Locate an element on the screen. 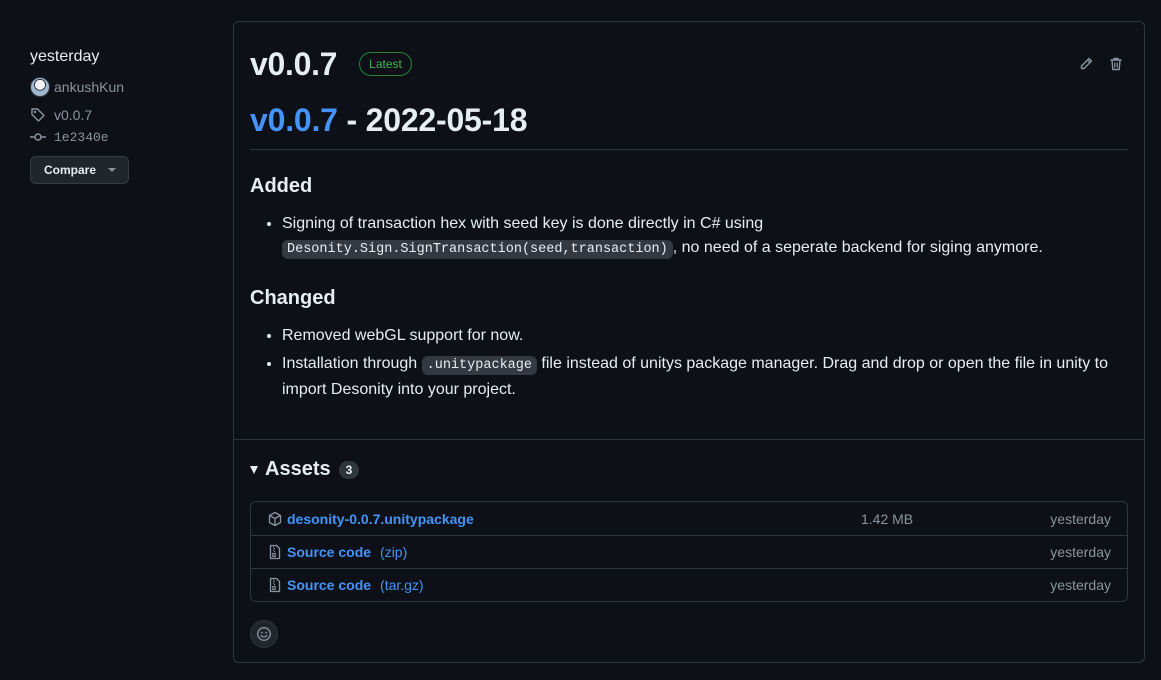 This screenshot has height=680, width=1161. compare-button: Compare is located at coordinates (79, 170).